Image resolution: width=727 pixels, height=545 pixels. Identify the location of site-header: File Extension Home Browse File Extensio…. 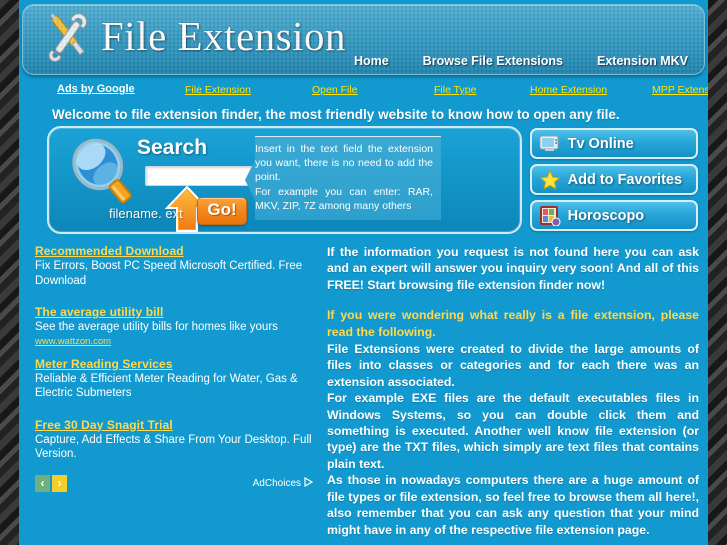
(363, 39).